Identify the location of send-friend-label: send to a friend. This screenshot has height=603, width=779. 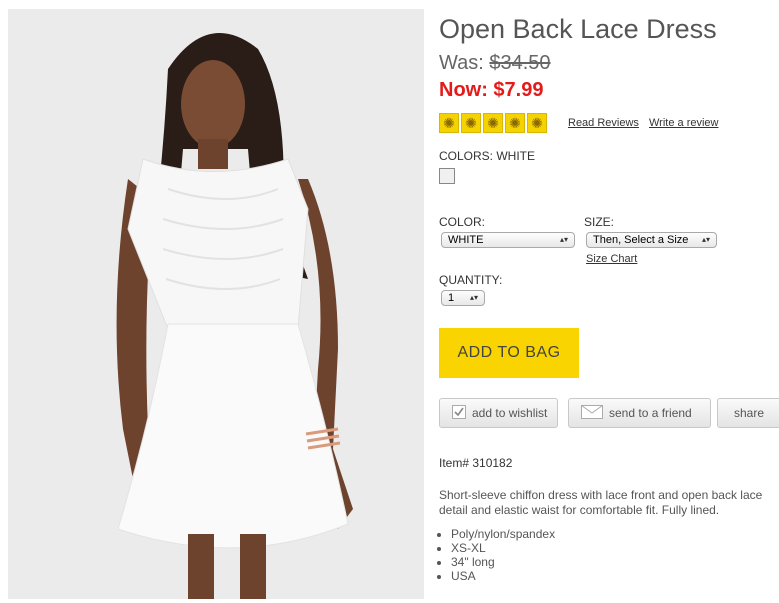
(650, 413).